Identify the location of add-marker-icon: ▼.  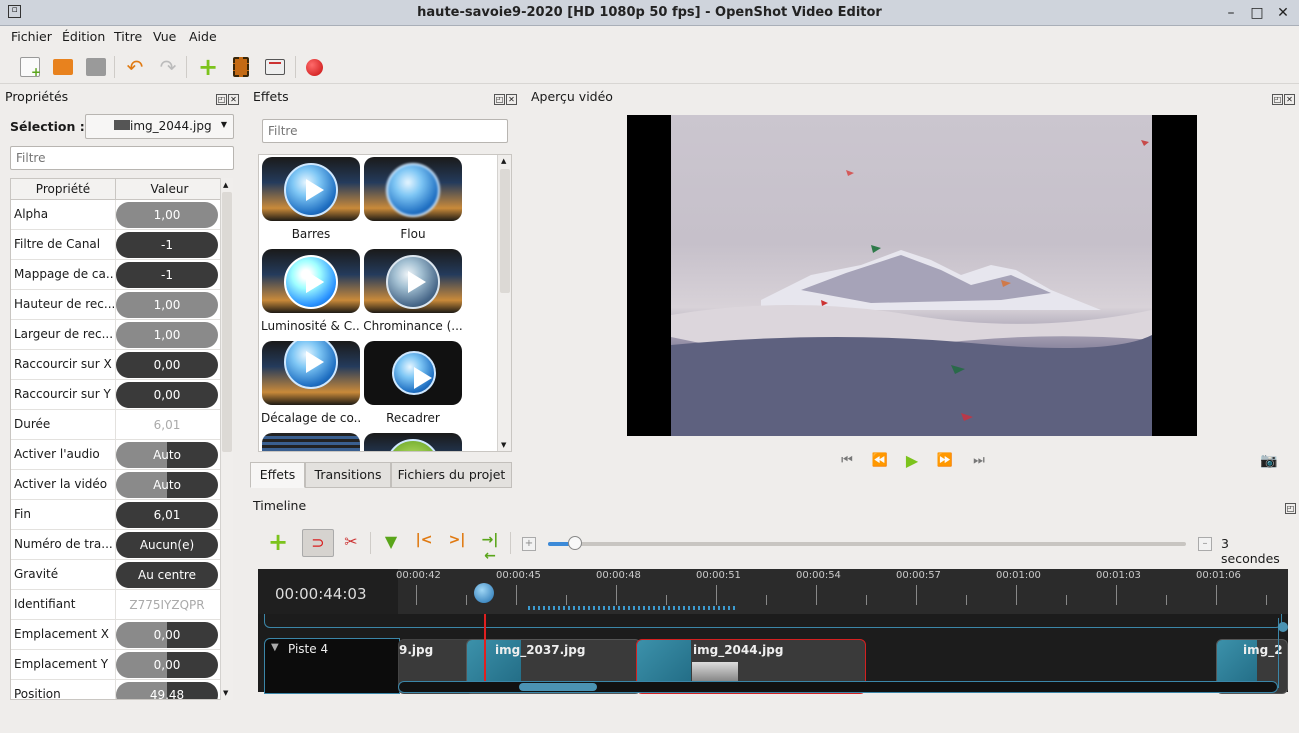
(391, 542).